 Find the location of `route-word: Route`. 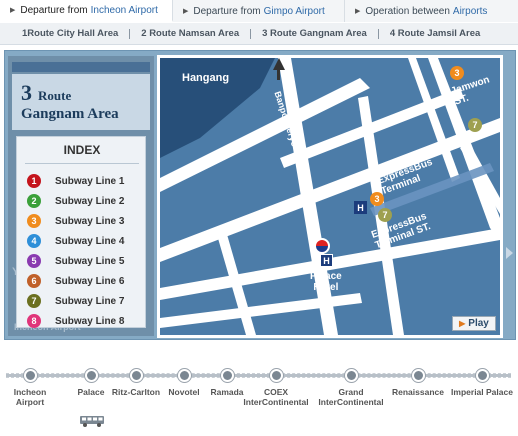

route-word: Route is located at coordinates (55, 95).